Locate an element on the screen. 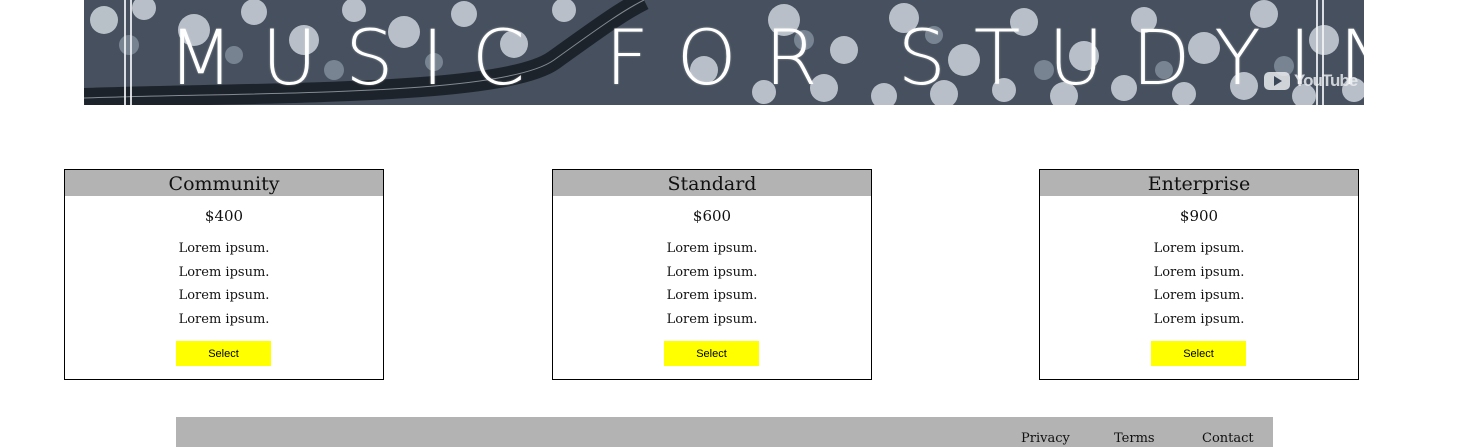 Image resolution: width=1467 pixels, height=447 pixels. youtube-play-icon is located at coordinates (1277, 81).